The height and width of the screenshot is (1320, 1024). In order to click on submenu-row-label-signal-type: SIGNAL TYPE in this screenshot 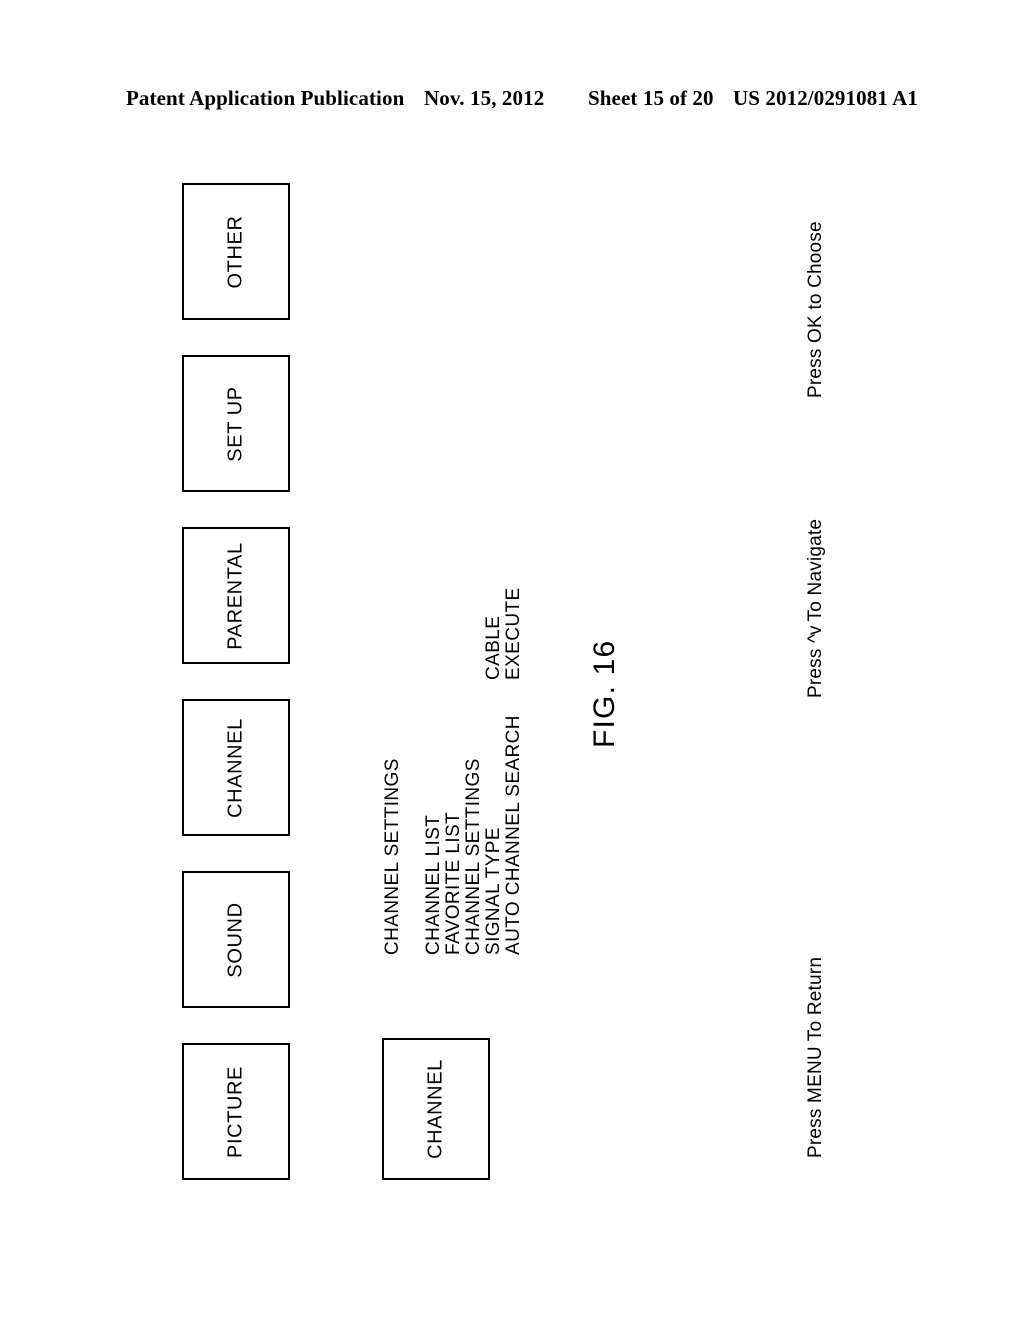, I will do `click(493, 891)`.